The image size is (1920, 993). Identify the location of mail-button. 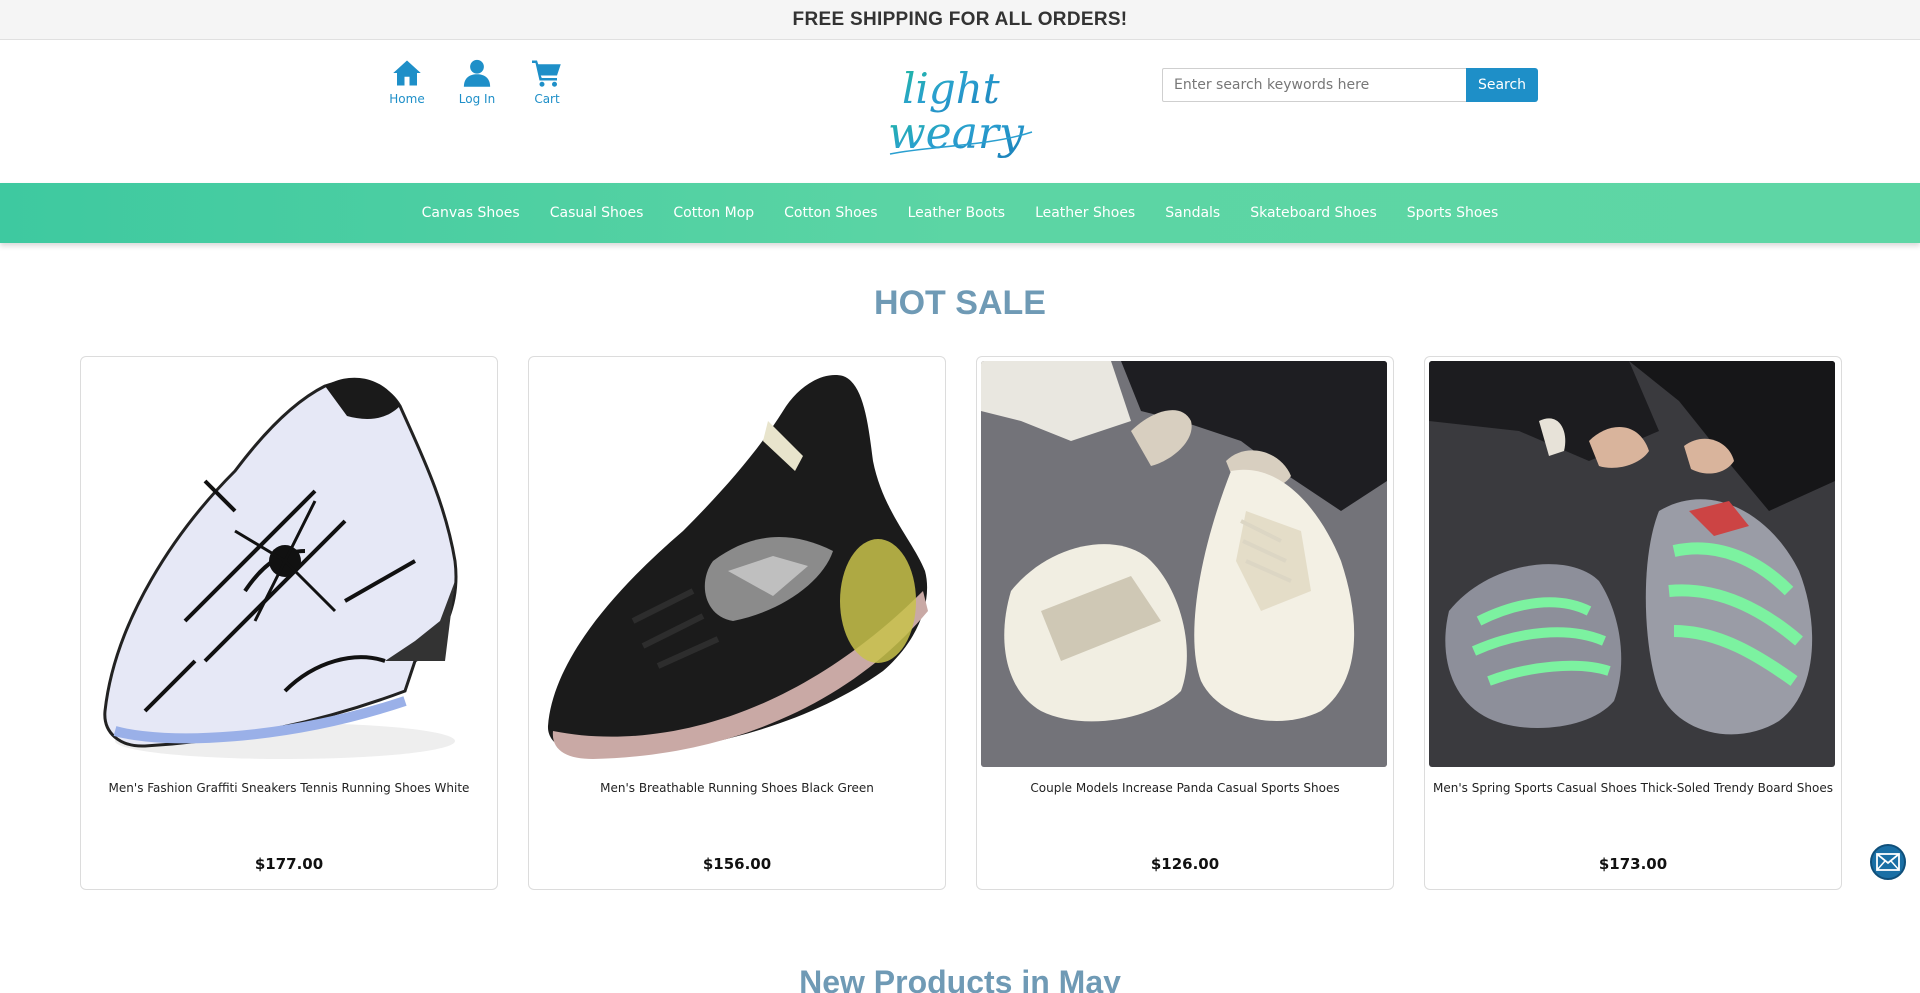
(1888, 862).